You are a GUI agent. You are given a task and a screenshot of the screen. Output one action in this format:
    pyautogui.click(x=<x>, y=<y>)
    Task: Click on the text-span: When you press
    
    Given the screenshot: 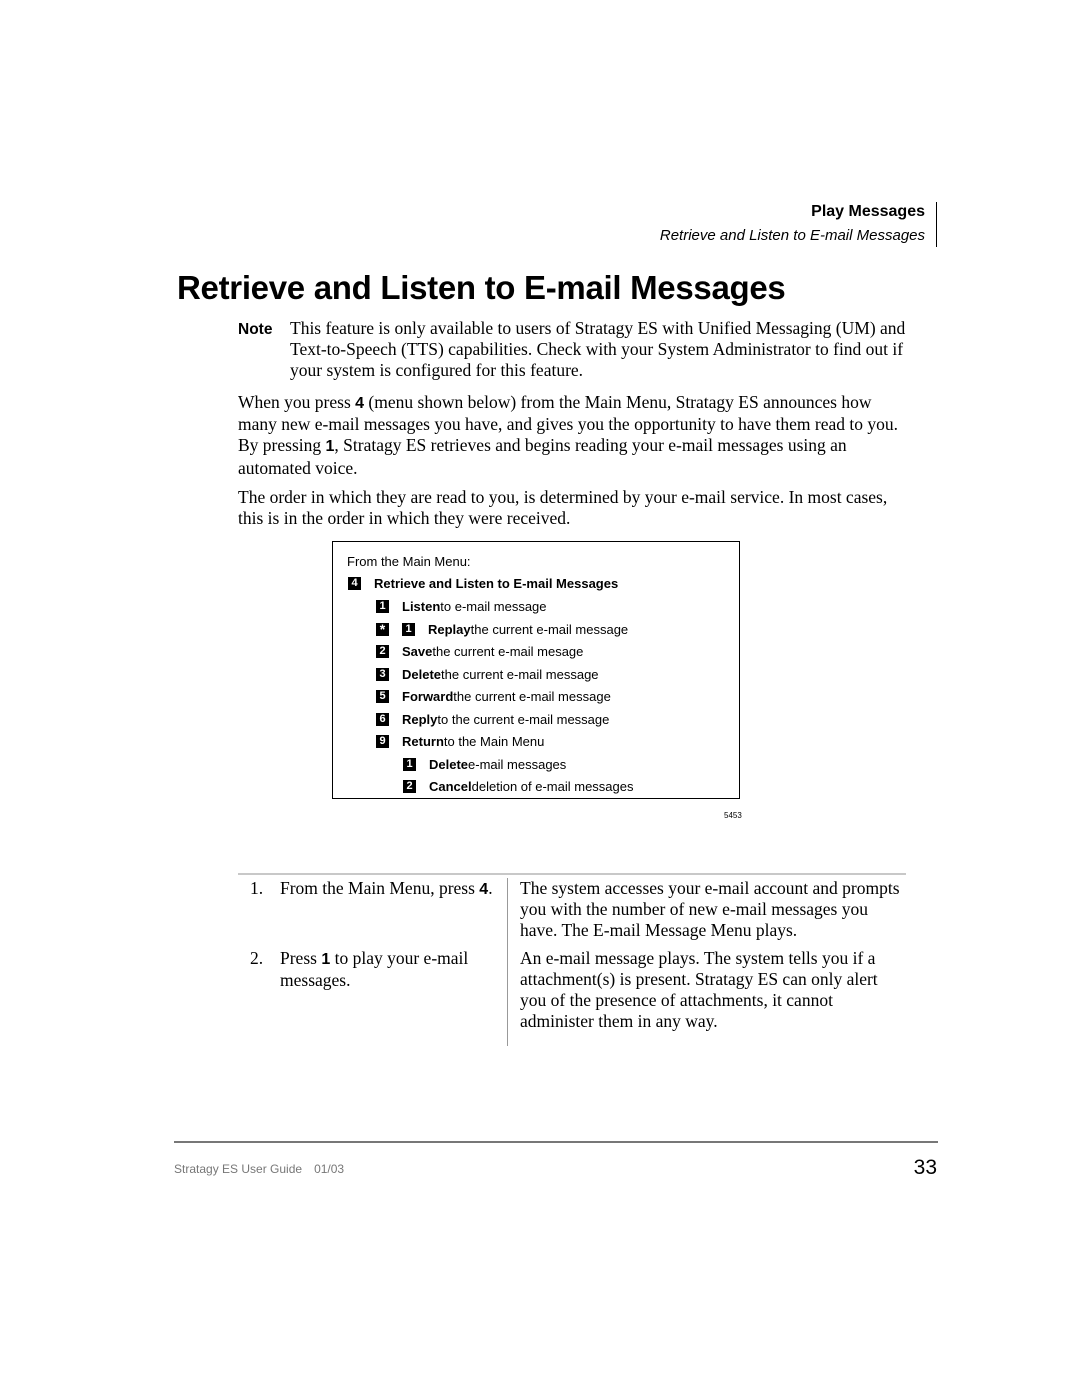 What is the action you would take?
    pyautogui.click(x=297, y=402)
    